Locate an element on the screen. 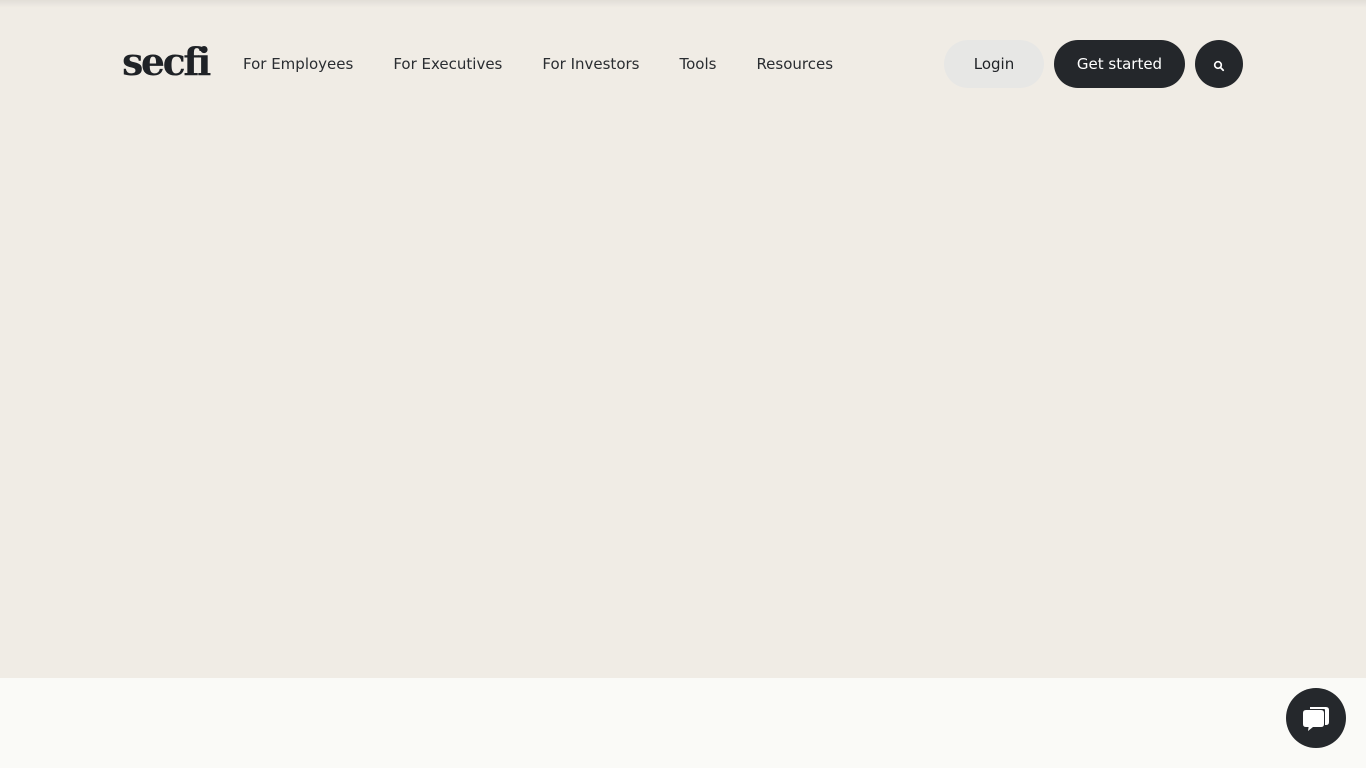  get-started-button: Get started is located at coordinates (1119, 64).